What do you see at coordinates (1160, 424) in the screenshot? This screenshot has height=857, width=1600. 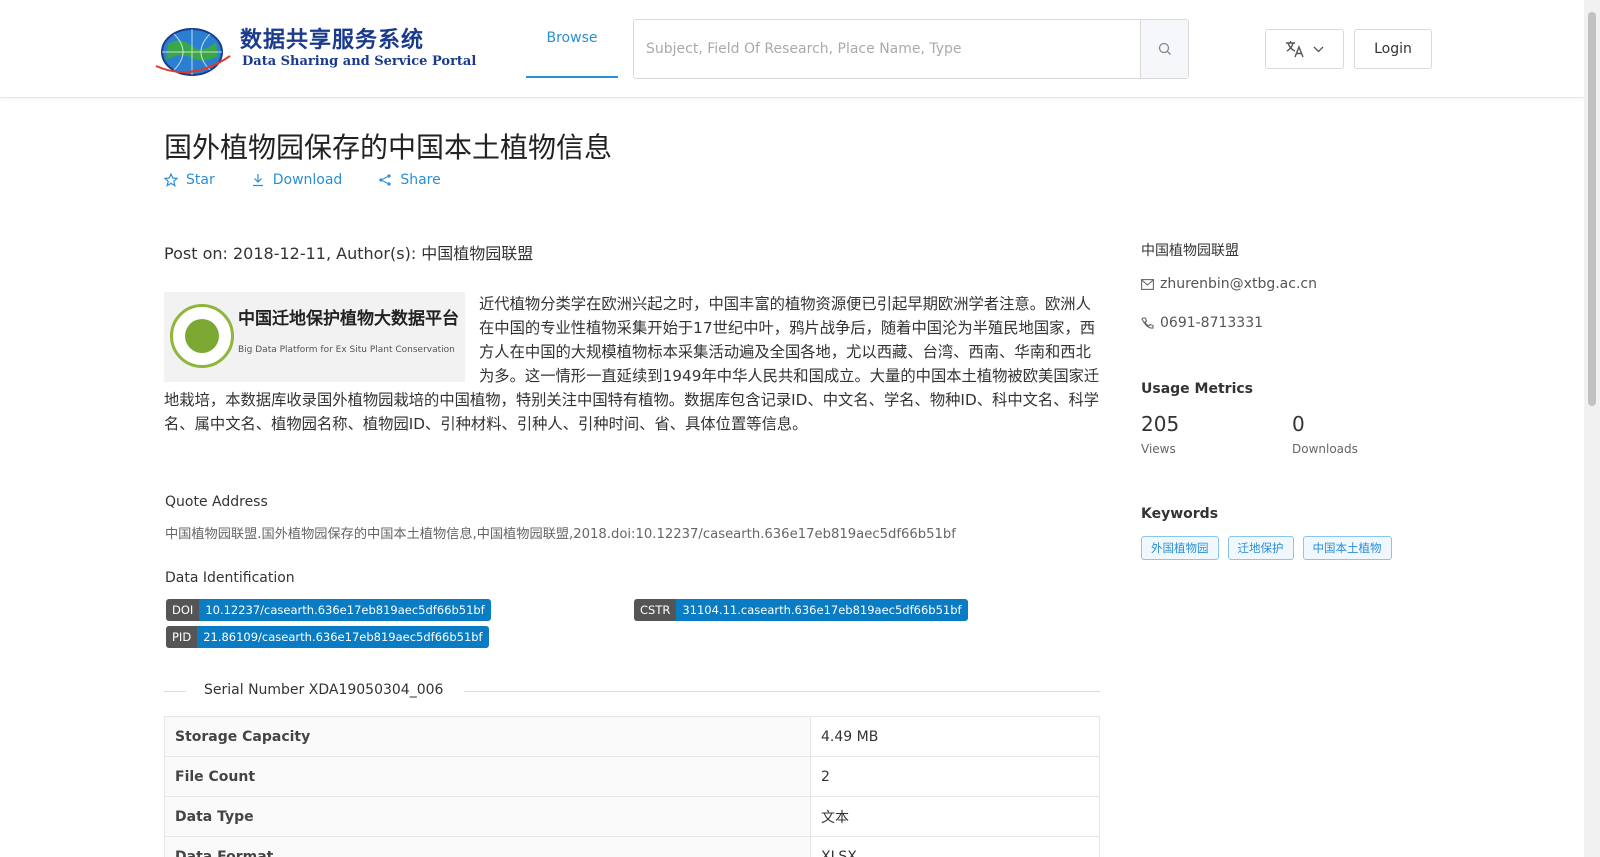 I see `views-count: 205` at bounding box center [1160, 424].